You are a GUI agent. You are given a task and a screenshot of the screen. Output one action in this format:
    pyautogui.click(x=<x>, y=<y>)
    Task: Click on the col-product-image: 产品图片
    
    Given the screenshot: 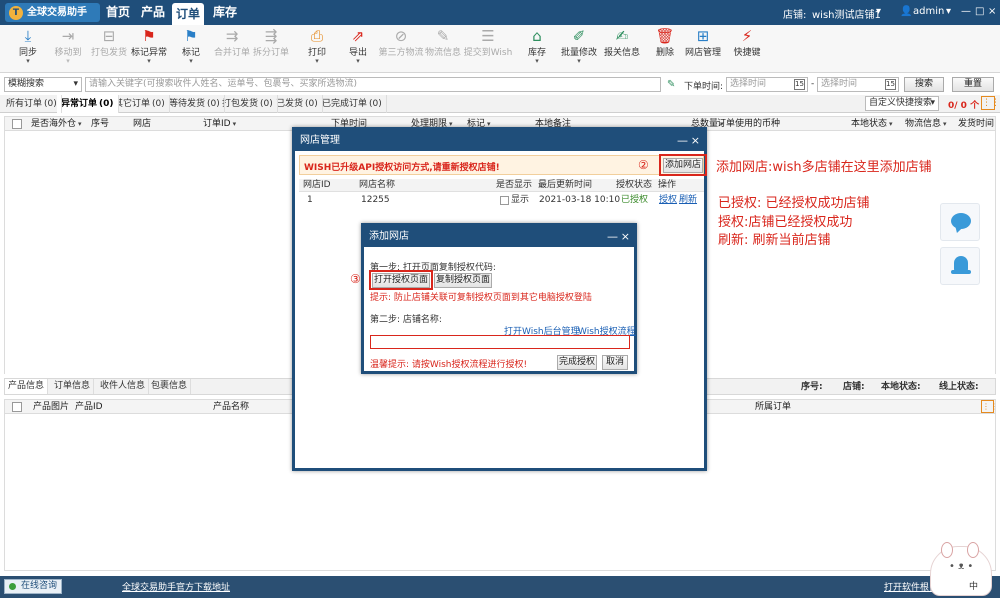 What is the action you would take?
    pyautogui.click(x=51, y=407)
    